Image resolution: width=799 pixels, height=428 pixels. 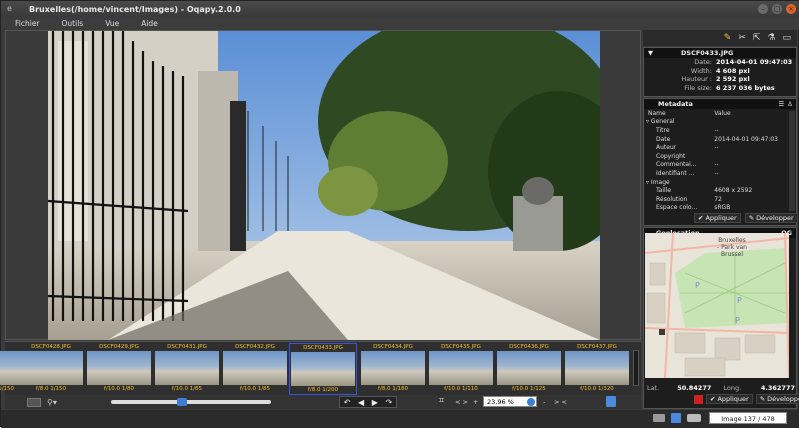 What do you see at coordinates (689, 113) in the screenshot?
I see `table-header: Name Value` at bounding box center [689, 113].